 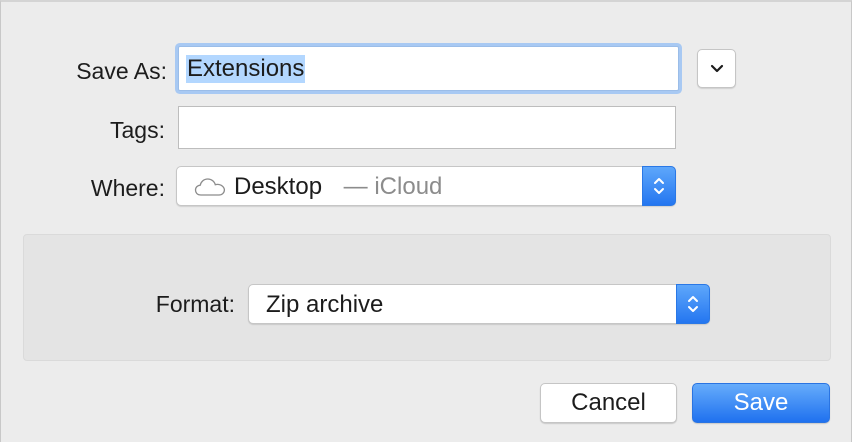 What do you see at coordinates (479, 304) in the screenshot?
I see `format-popup: Zip archive` at bounding box center [479, 304].